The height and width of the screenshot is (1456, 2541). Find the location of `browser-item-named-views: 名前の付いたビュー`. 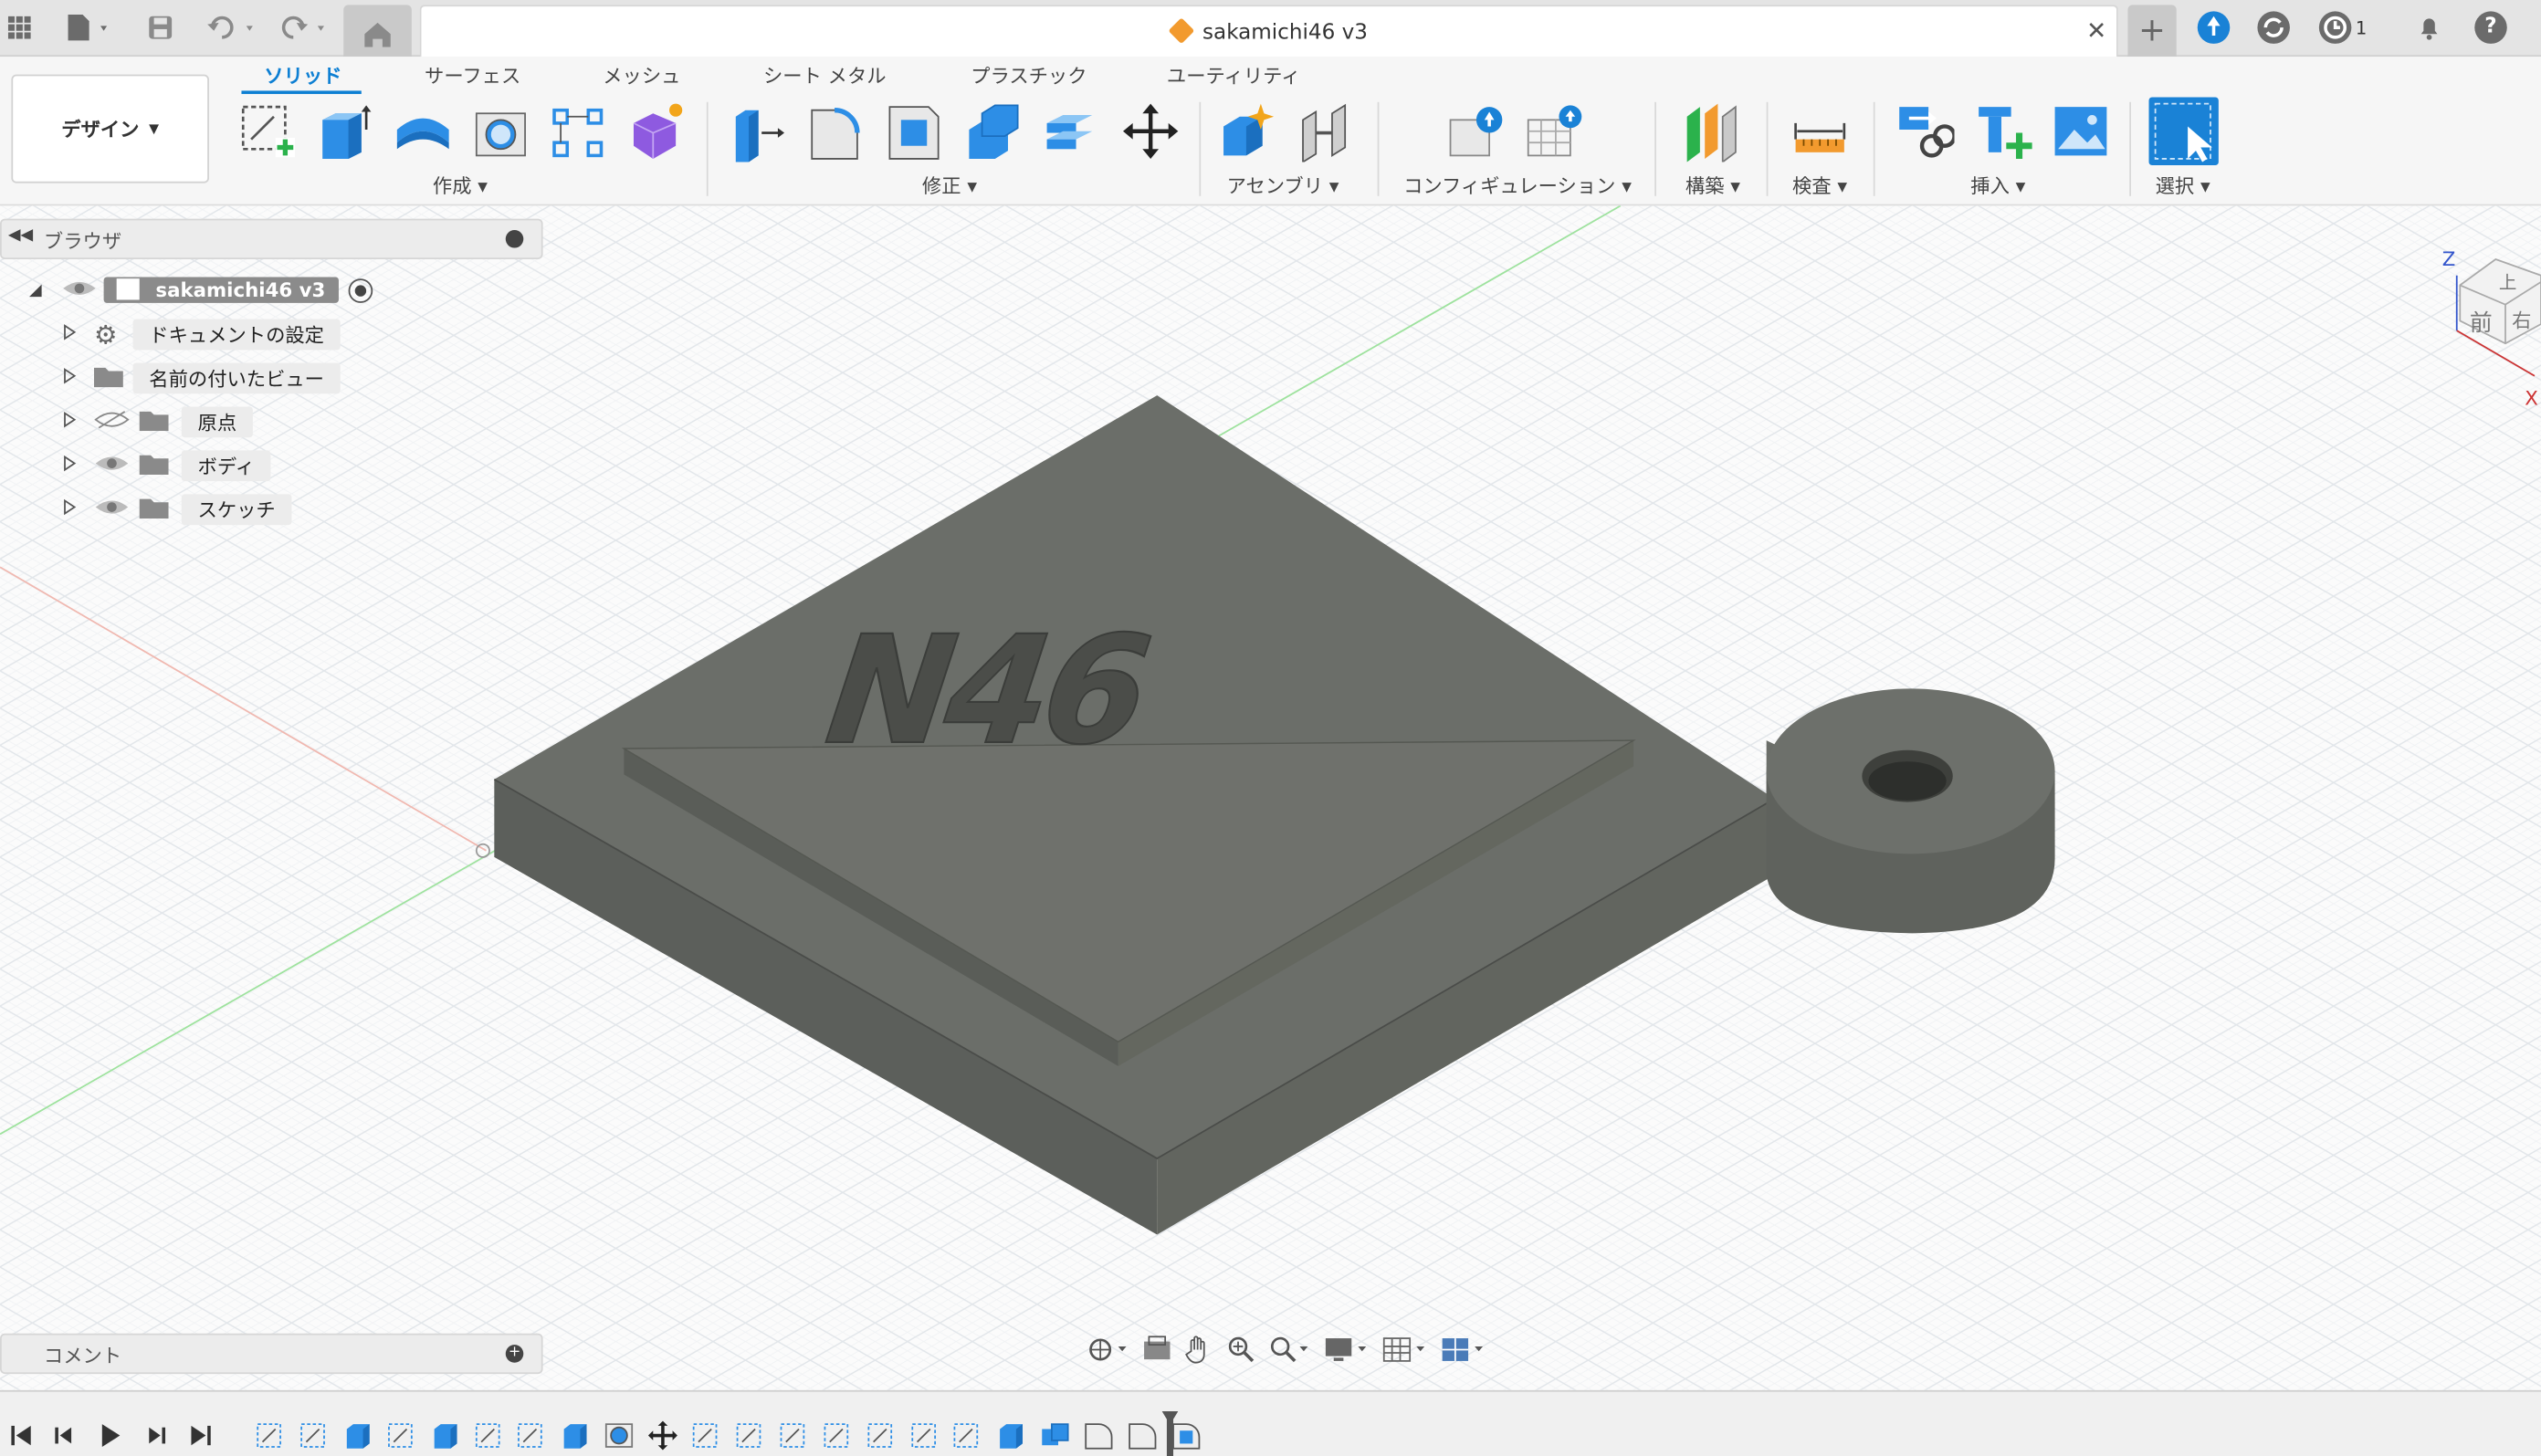

browser-item-named-views: 名前の付いたビュー is located at coordinates (201, 377).